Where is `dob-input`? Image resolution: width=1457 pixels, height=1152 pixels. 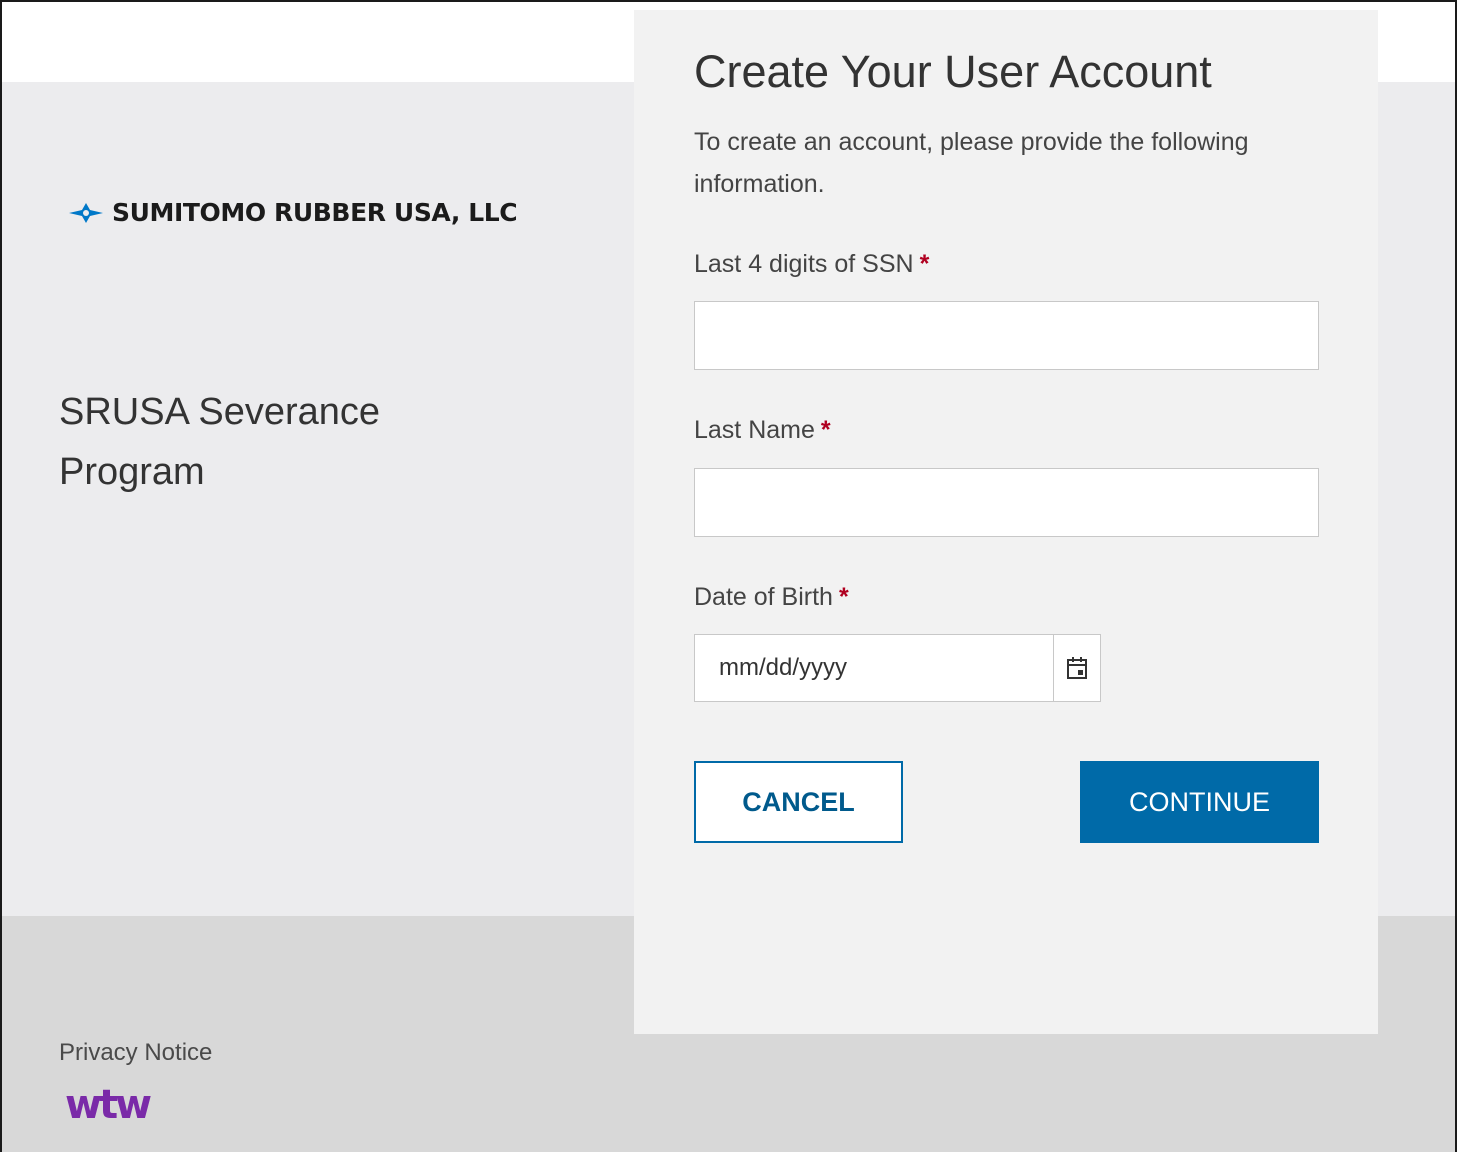 dob-input is located at coordinates (874, 668).